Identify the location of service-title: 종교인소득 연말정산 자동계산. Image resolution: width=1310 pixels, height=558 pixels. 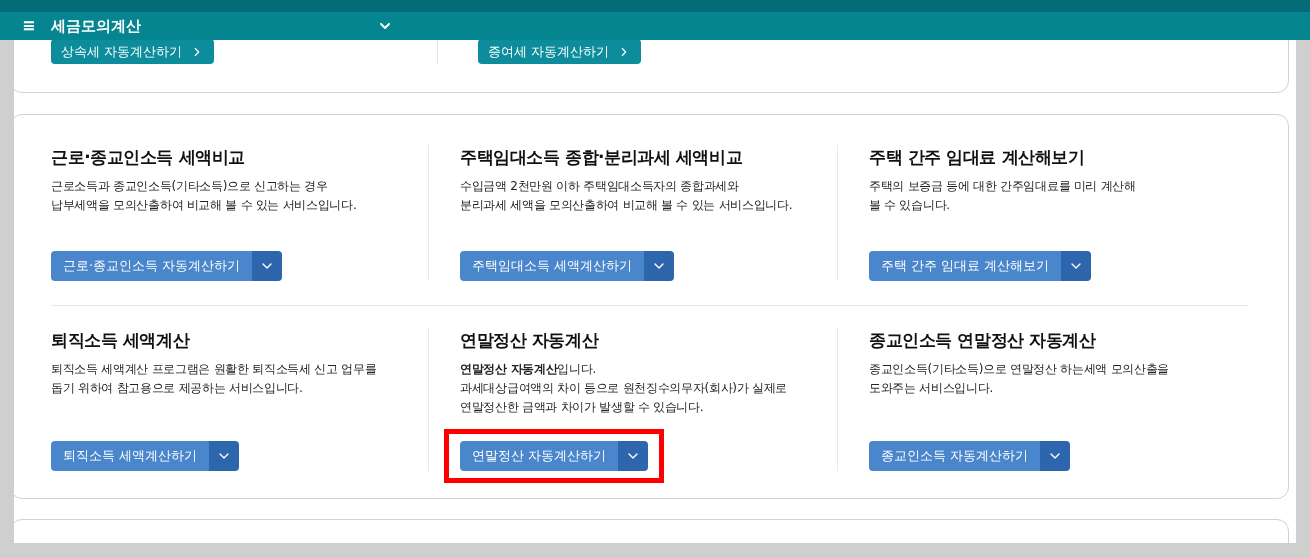
(983, 340).